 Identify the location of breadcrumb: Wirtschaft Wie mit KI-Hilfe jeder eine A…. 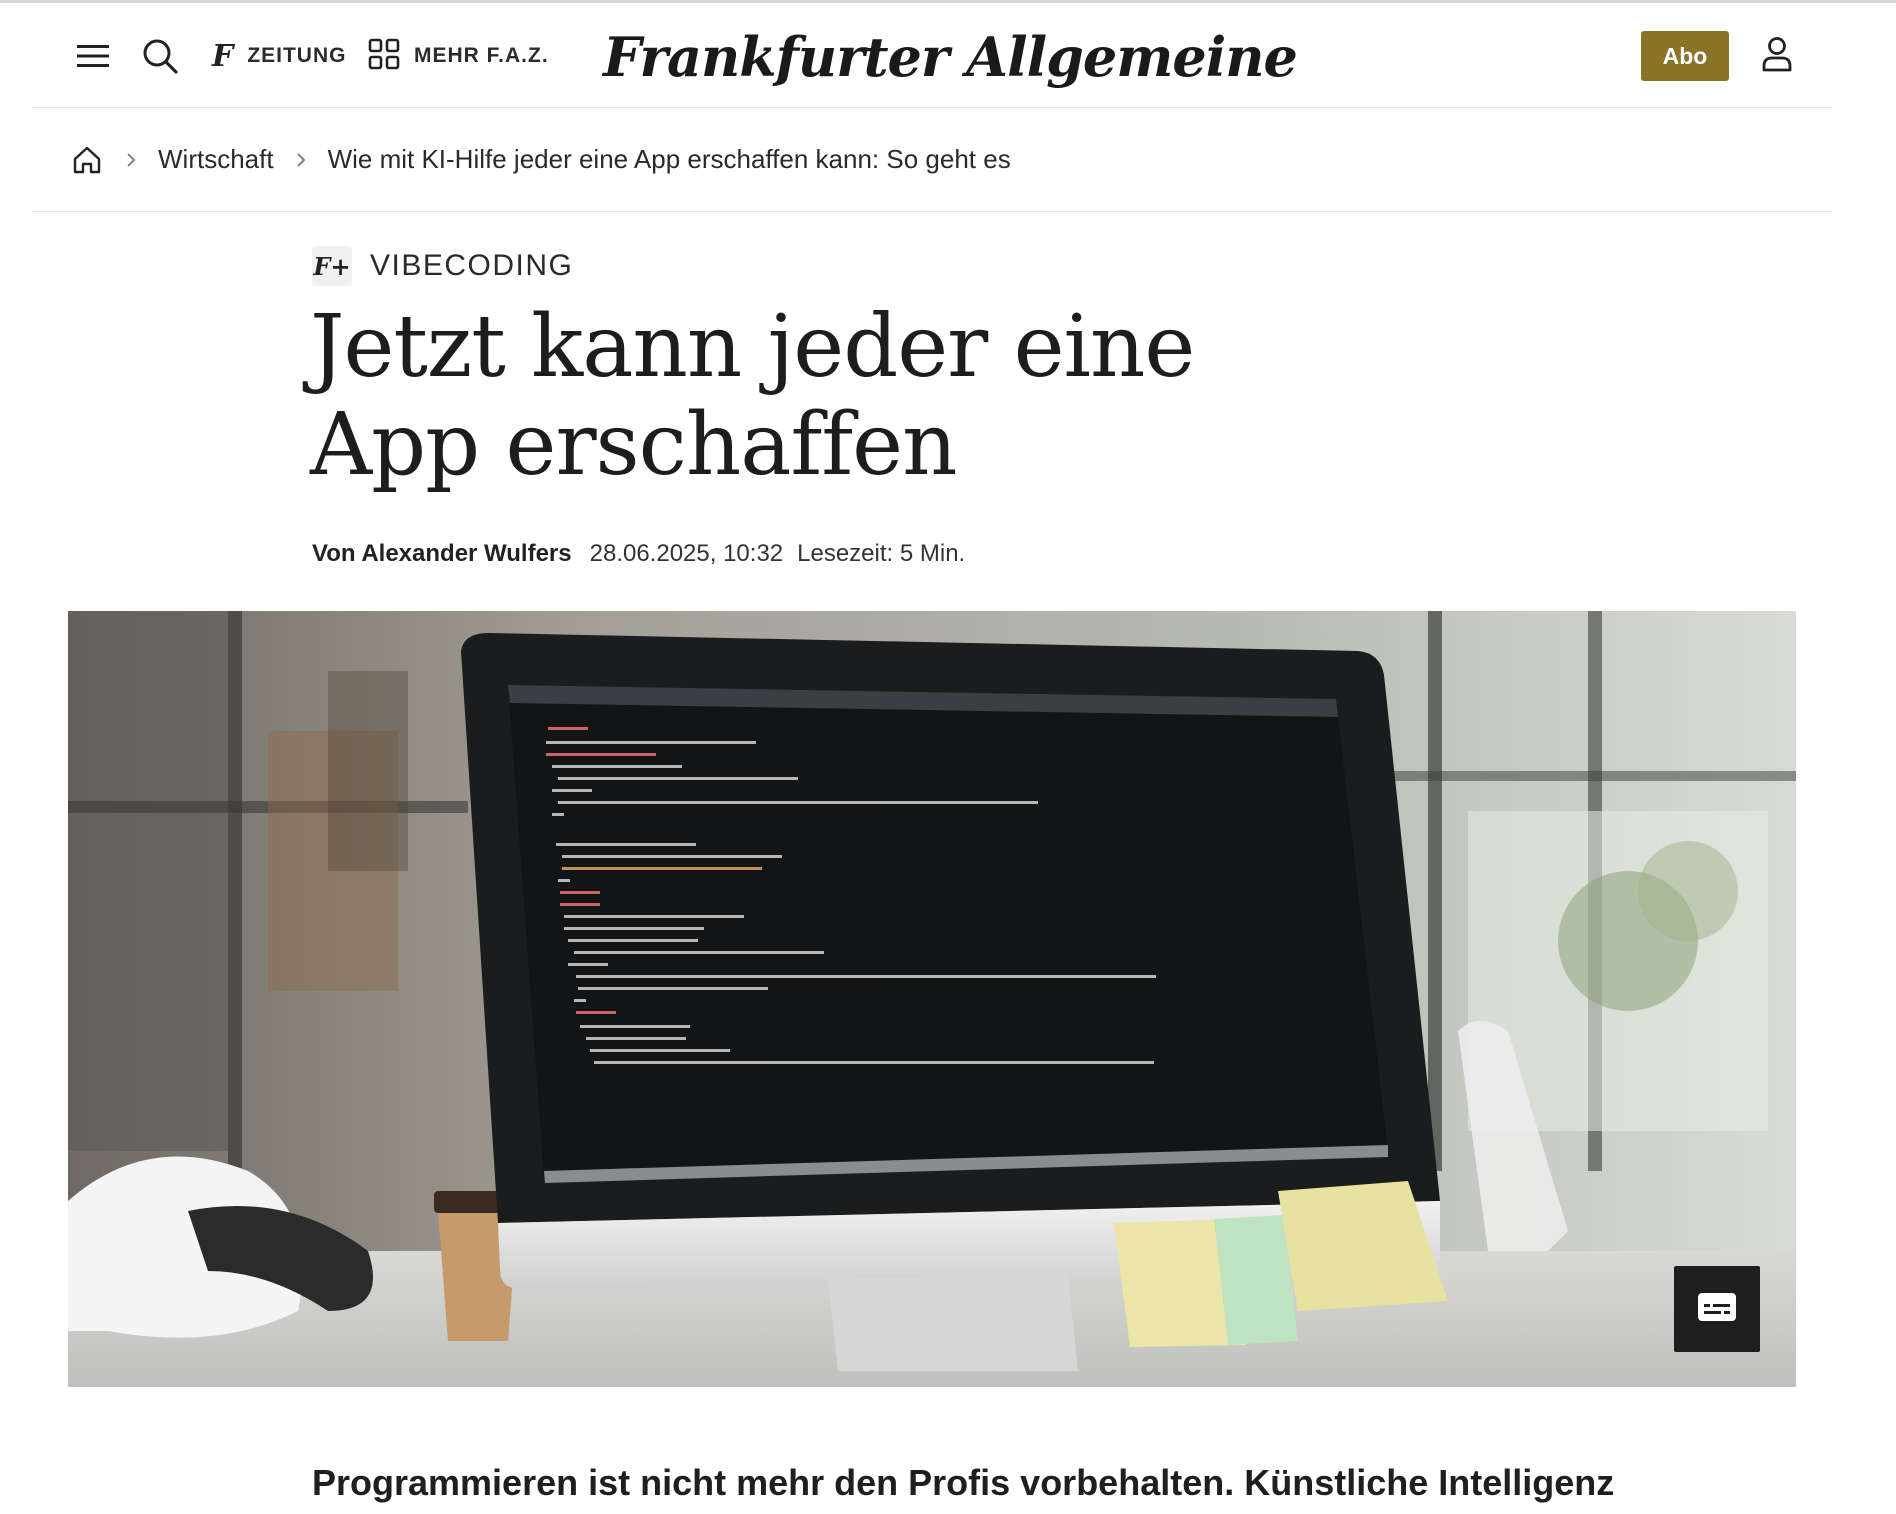
(932, 160).